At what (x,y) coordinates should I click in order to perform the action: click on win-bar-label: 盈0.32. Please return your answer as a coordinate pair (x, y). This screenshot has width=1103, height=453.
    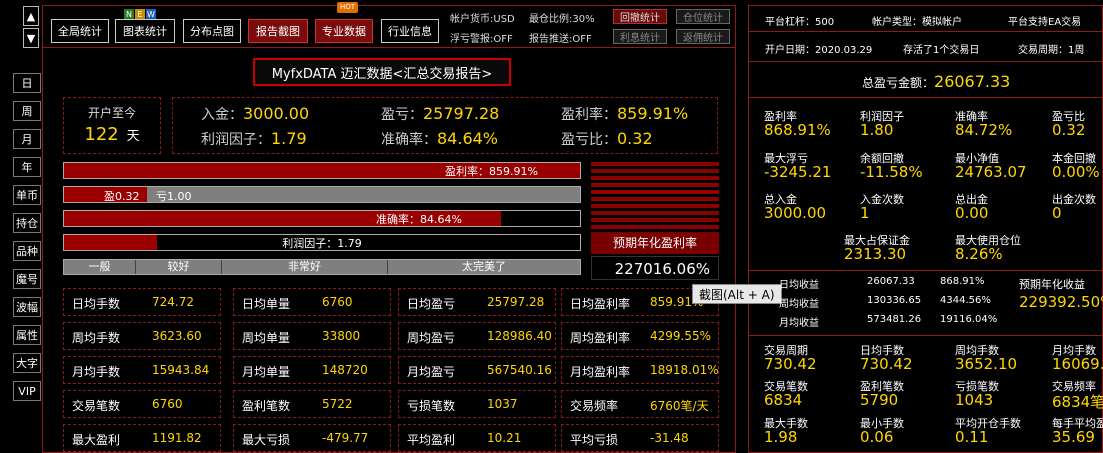
    Looking at the image, I should click on (122, 196).